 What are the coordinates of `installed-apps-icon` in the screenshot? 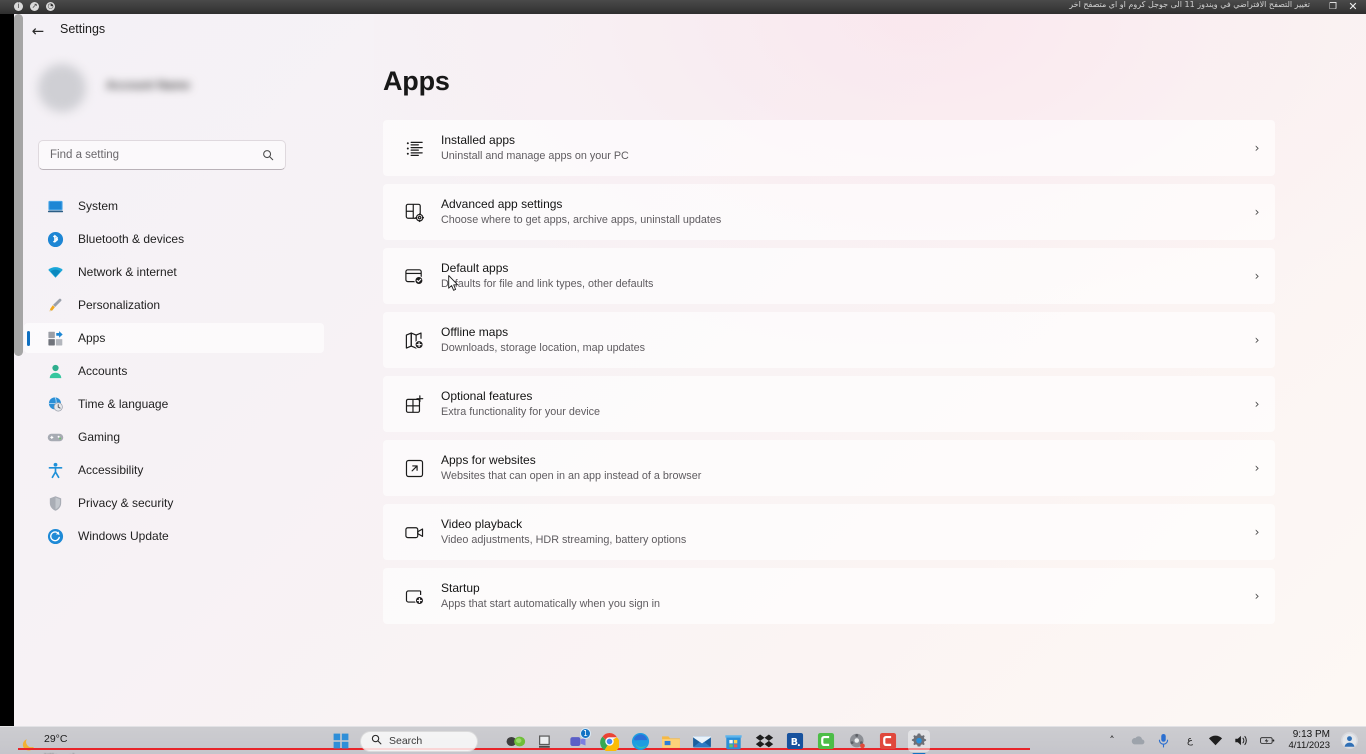 It's located at (414, 148).